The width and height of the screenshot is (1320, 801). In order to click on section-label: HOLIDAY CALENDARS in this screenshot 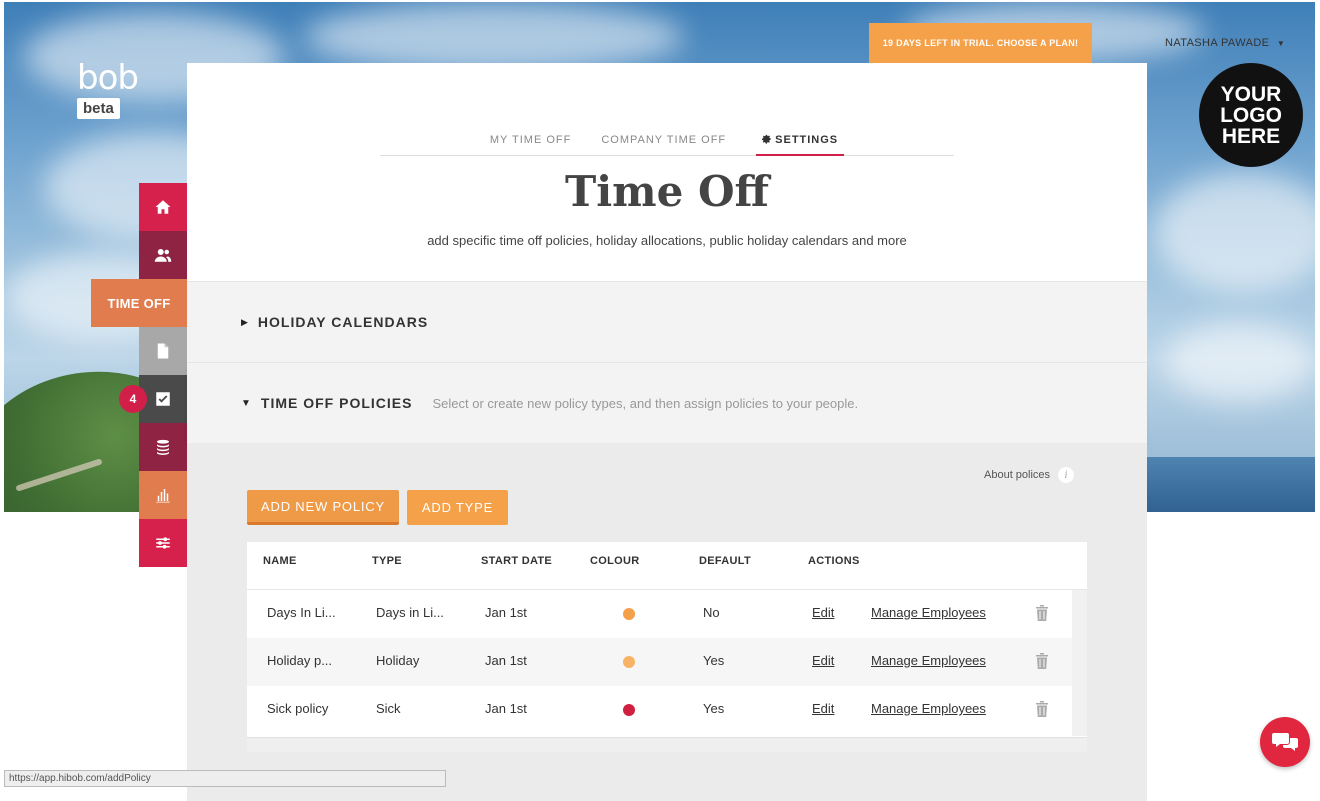, I will do `click(343, 322)`.